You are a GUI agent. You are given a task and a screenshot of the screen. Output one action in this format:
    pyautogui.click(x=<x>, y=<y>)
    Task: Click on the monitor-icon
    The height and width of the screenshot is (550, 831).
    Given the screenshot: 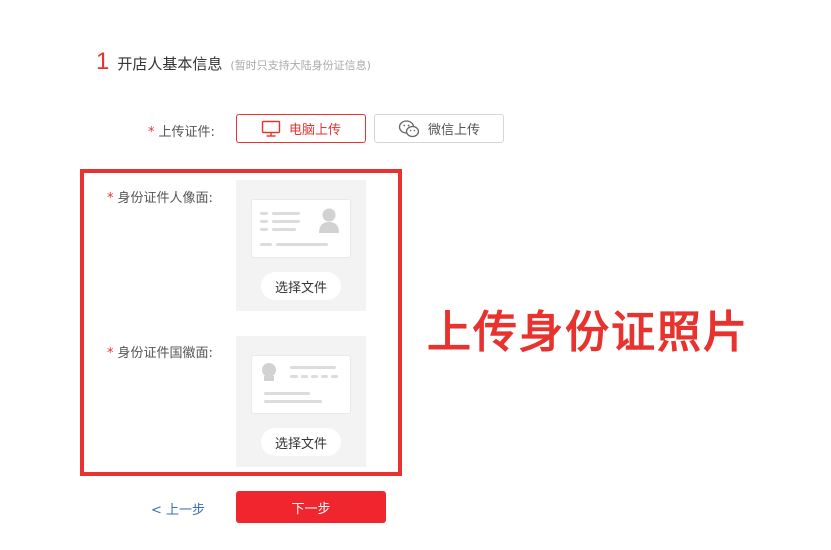 What is the action you would take?
    pyautogui.click(x=271, y=129)
    